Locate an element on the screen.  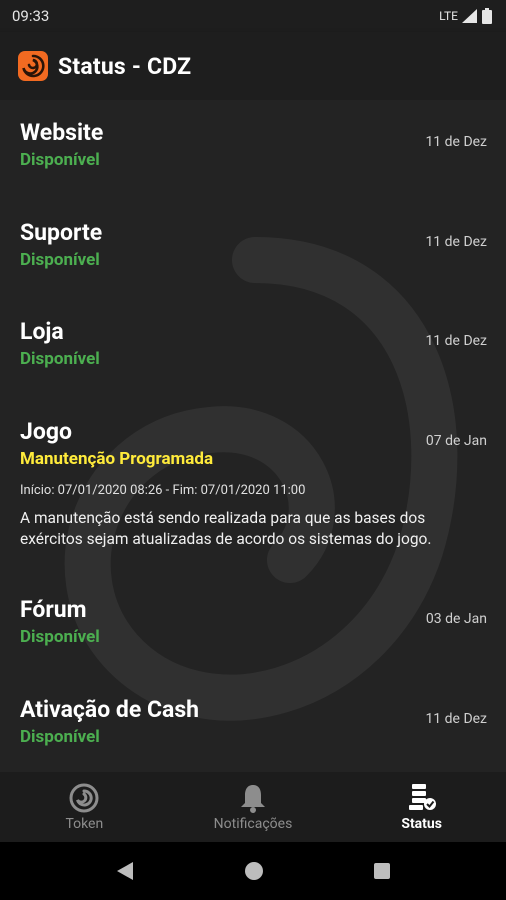
service-name: Fórum is located at coordinates (53, 609).